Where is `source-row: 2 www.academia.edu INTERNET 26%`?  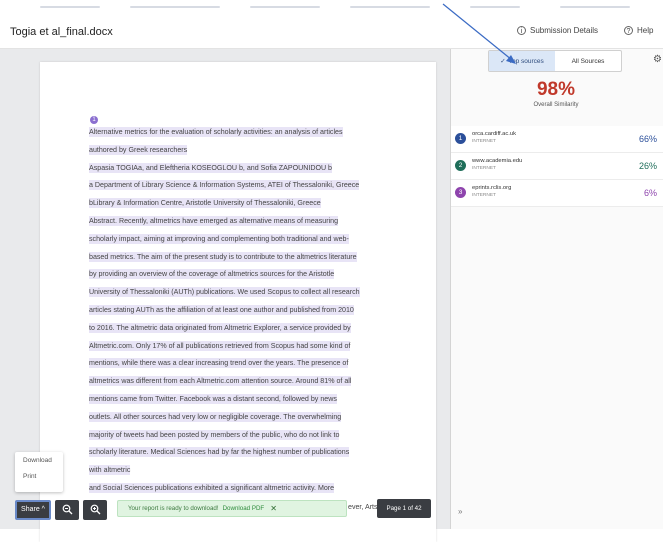
source-row: 2 www.academia.edu INTERNET 26% is located at coordinates (557, 166).